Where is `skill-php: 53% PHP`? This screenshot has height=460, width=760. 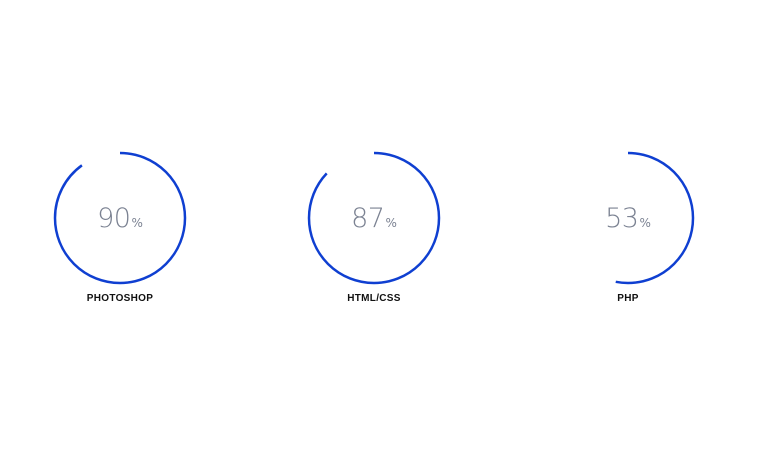 skill-php: 53% PHP is located at coordinates (628, 233).